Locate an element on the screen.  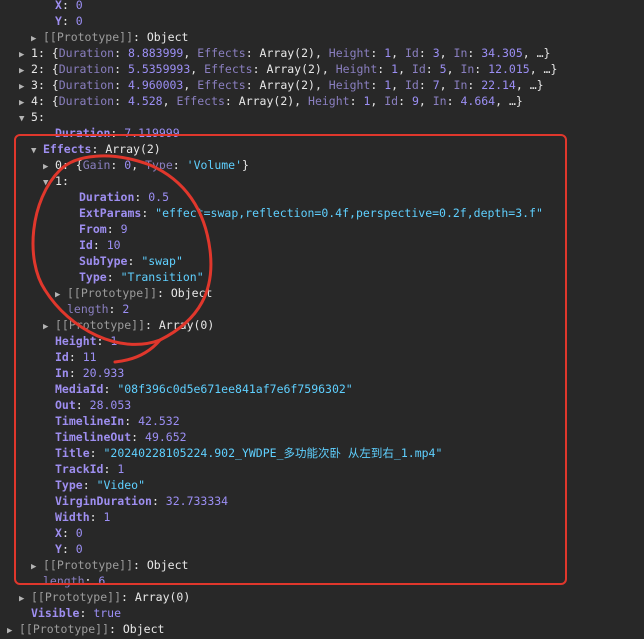
console-line: TrackId: 1 is located at coordinates (83, 469).